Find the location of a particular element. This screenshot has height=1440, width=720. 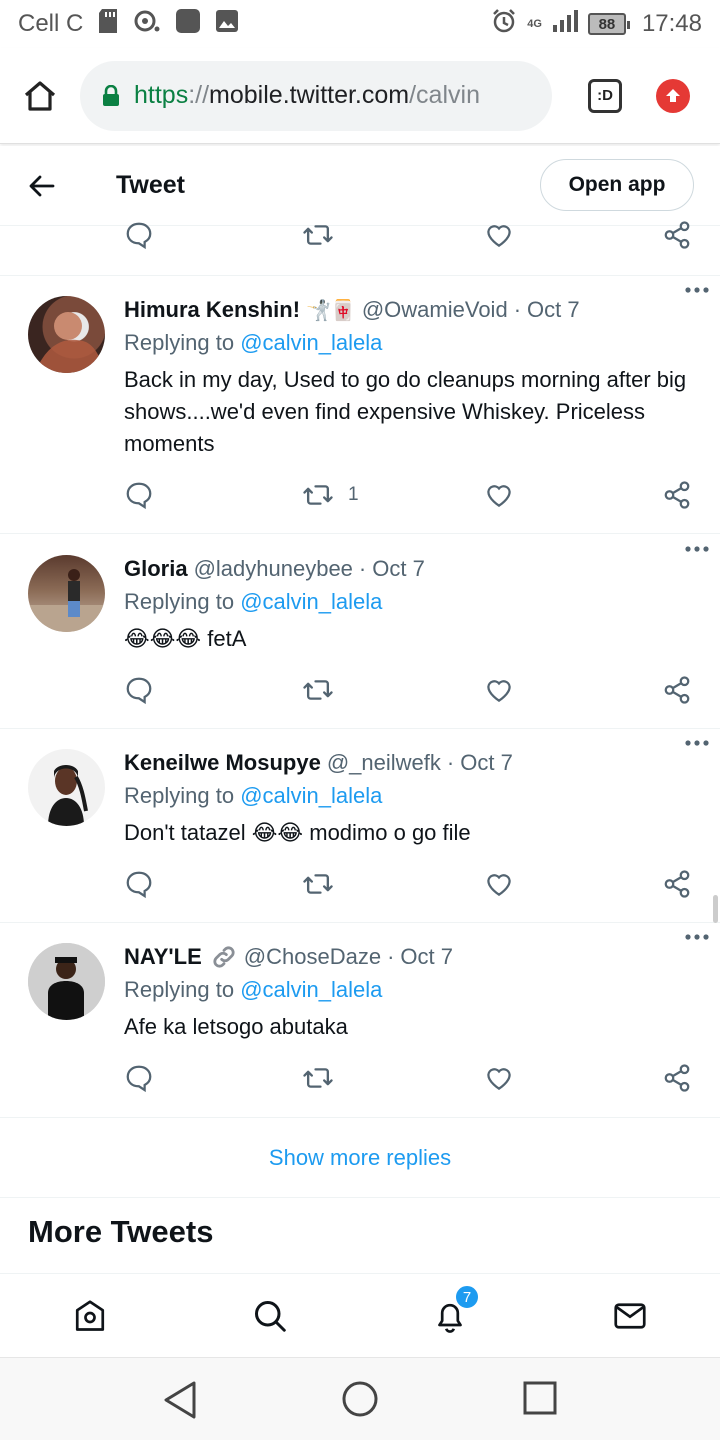

retweet-button: 1 is located at coordinates (330, 495).